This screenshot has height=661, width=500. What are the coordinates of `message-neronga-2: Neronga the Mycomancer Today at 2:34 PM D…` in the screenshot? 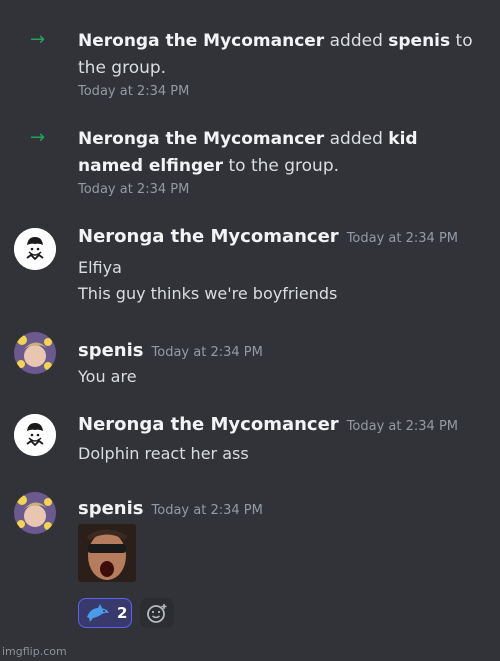 It's located at (250, 444).